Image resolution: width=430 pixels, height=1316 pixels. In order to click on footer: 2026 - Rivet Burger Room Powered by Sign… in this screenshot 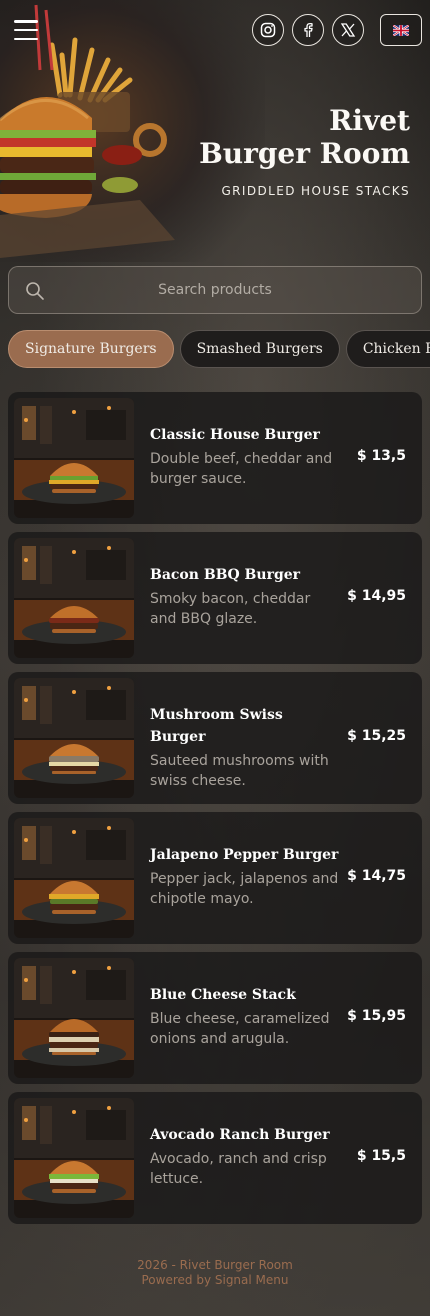, I will do `click(215, 1273)`.